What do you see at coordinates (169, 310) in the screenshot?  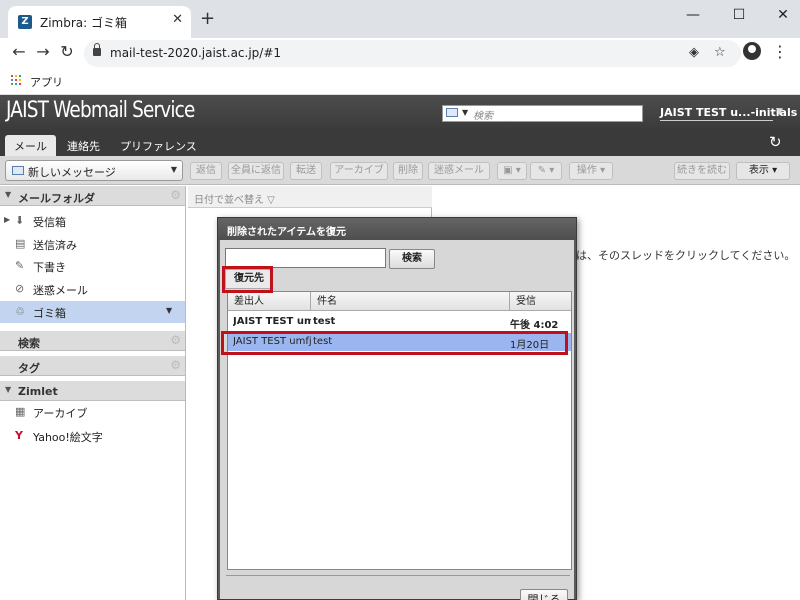 I see `folder-dropdown-icon: ▼` at bounding box center [169, 310].